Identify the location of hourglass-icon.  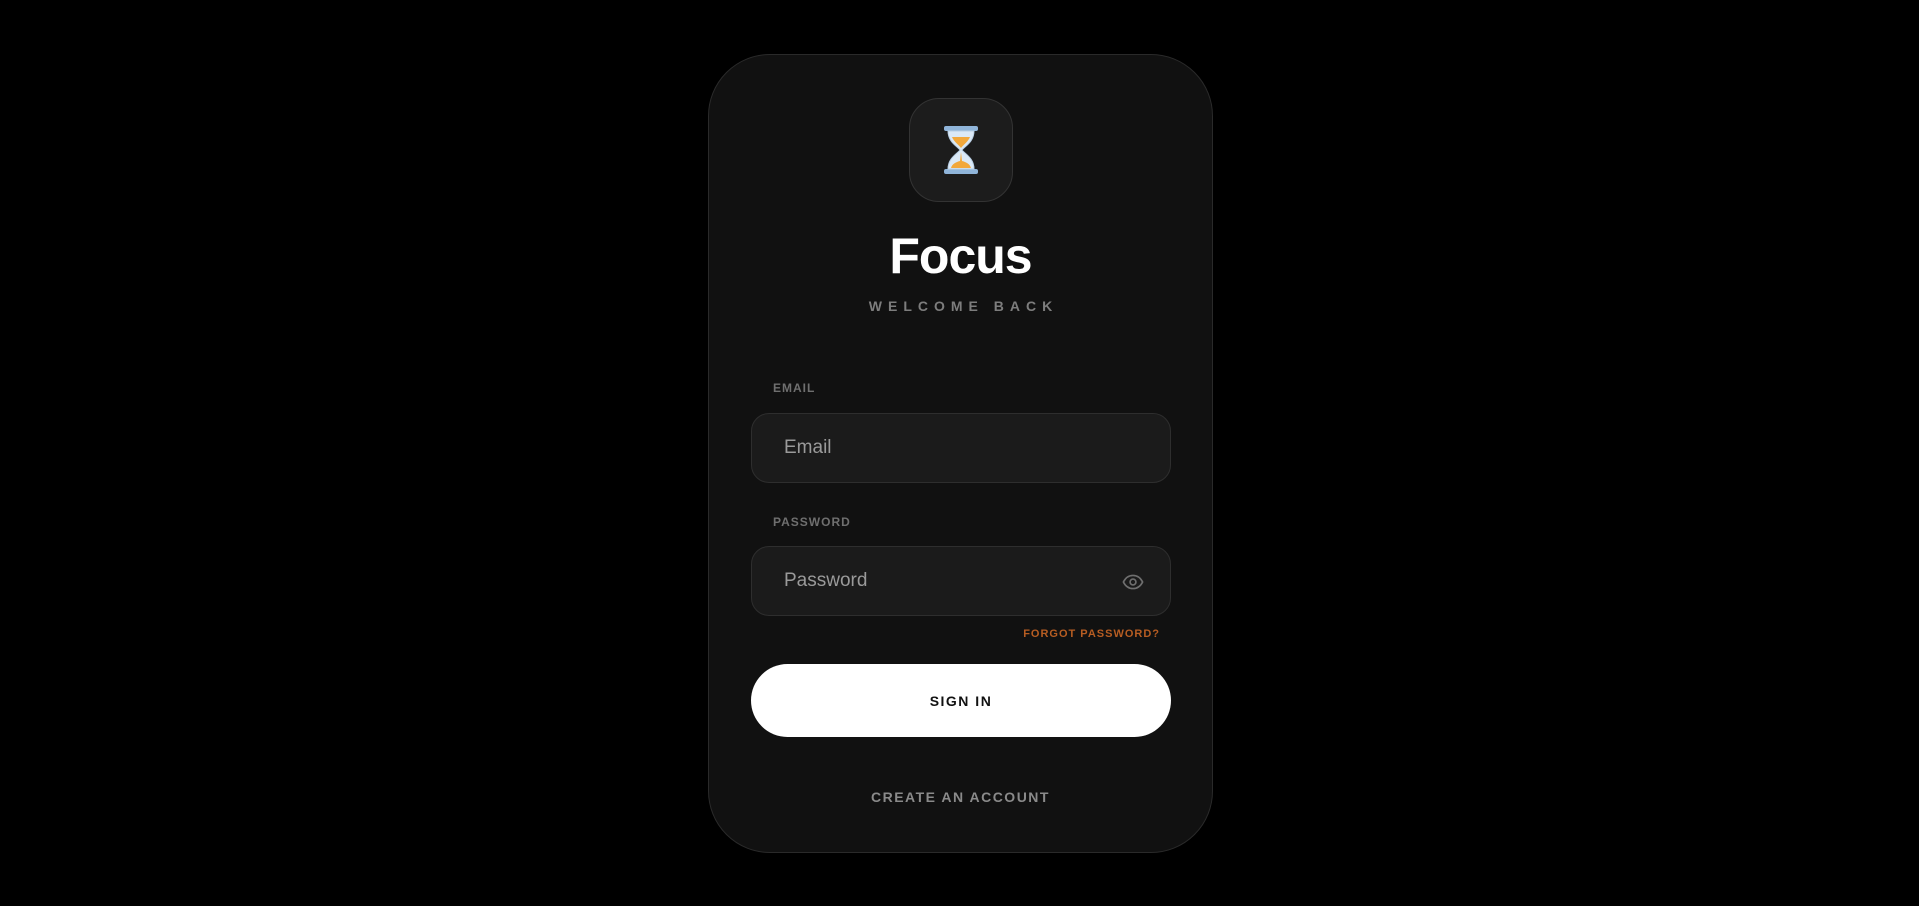
(961, 150).